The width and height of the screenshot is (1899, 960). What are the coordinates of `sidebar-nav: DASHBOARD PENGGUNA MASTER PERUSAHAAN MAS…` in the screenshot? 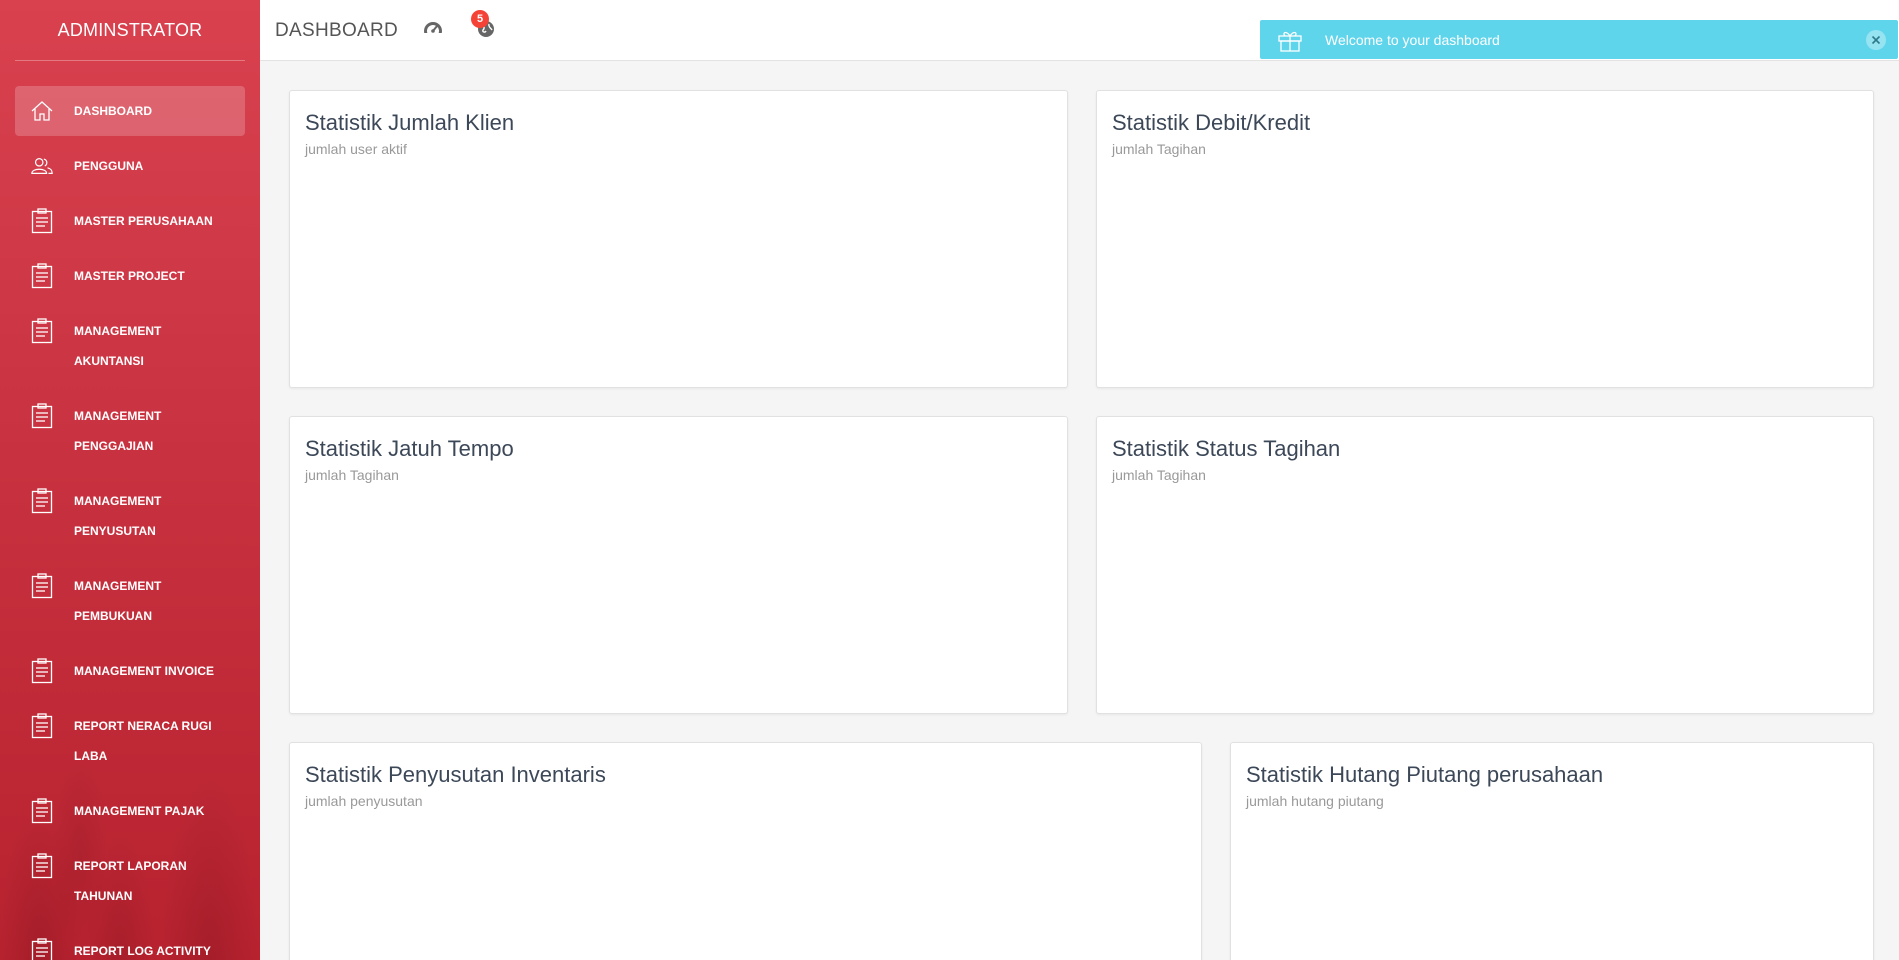 It's located at (130, 510).